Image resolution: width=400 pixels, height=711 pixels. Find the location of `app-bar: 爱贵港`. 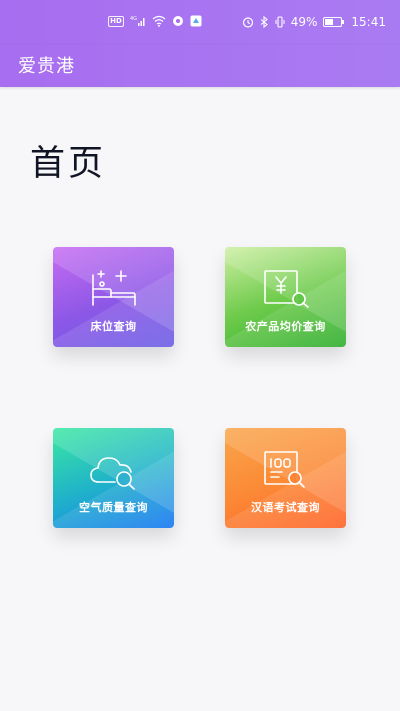

app-bar: 爱贵港 is located at coordinates (200, 66).